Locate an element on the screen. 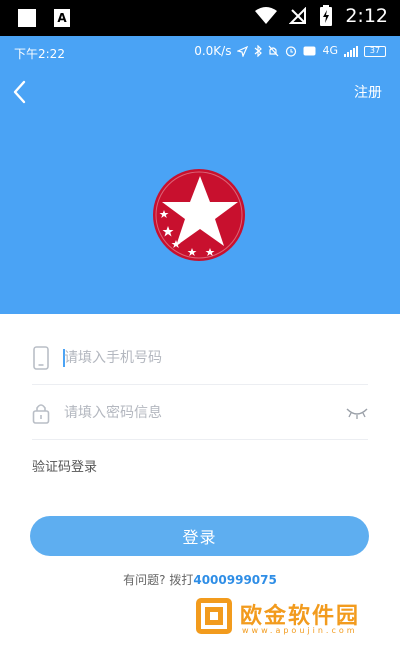 Image resolution: width=400 pixels, height=650 pixels. site-watermark: 欧金软件园 www.apoujin.com is located at coordinates (292, 618).